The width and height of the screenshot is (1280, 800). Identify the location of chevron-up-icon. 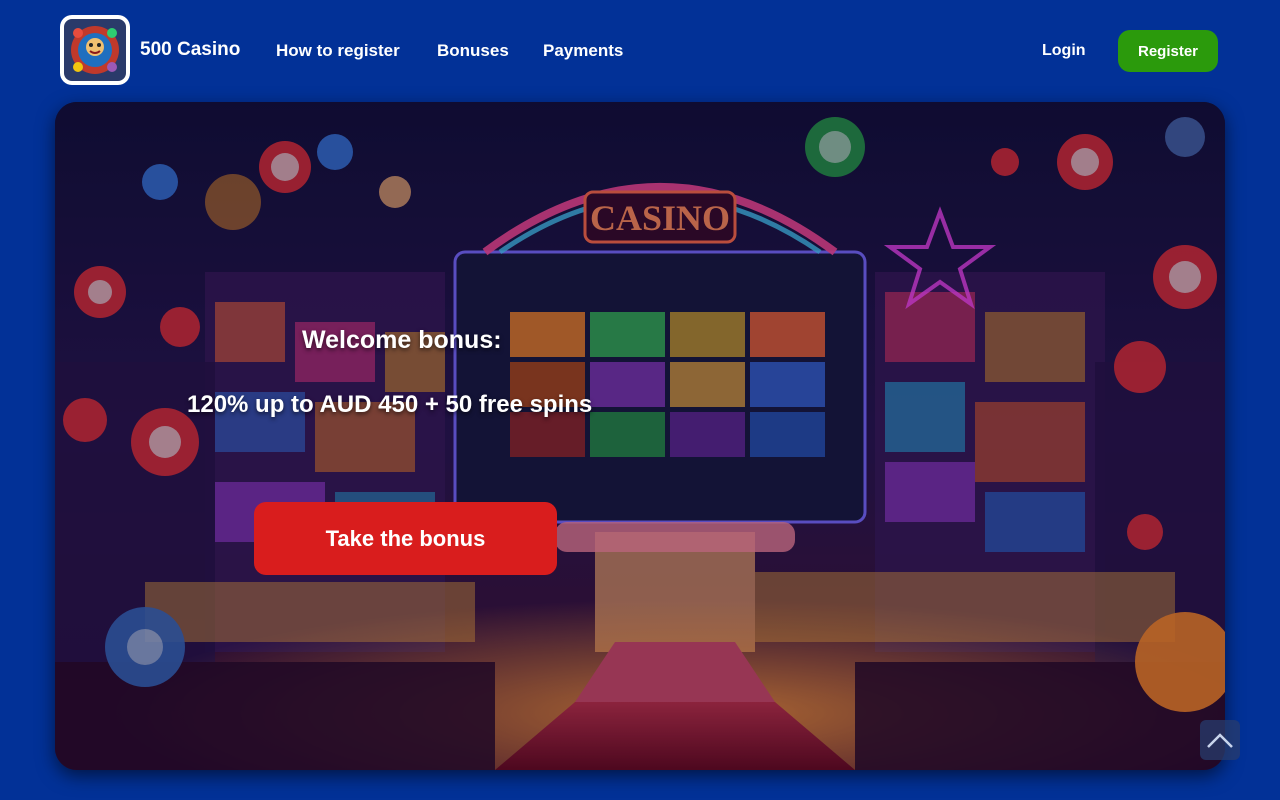
(1220, 740).